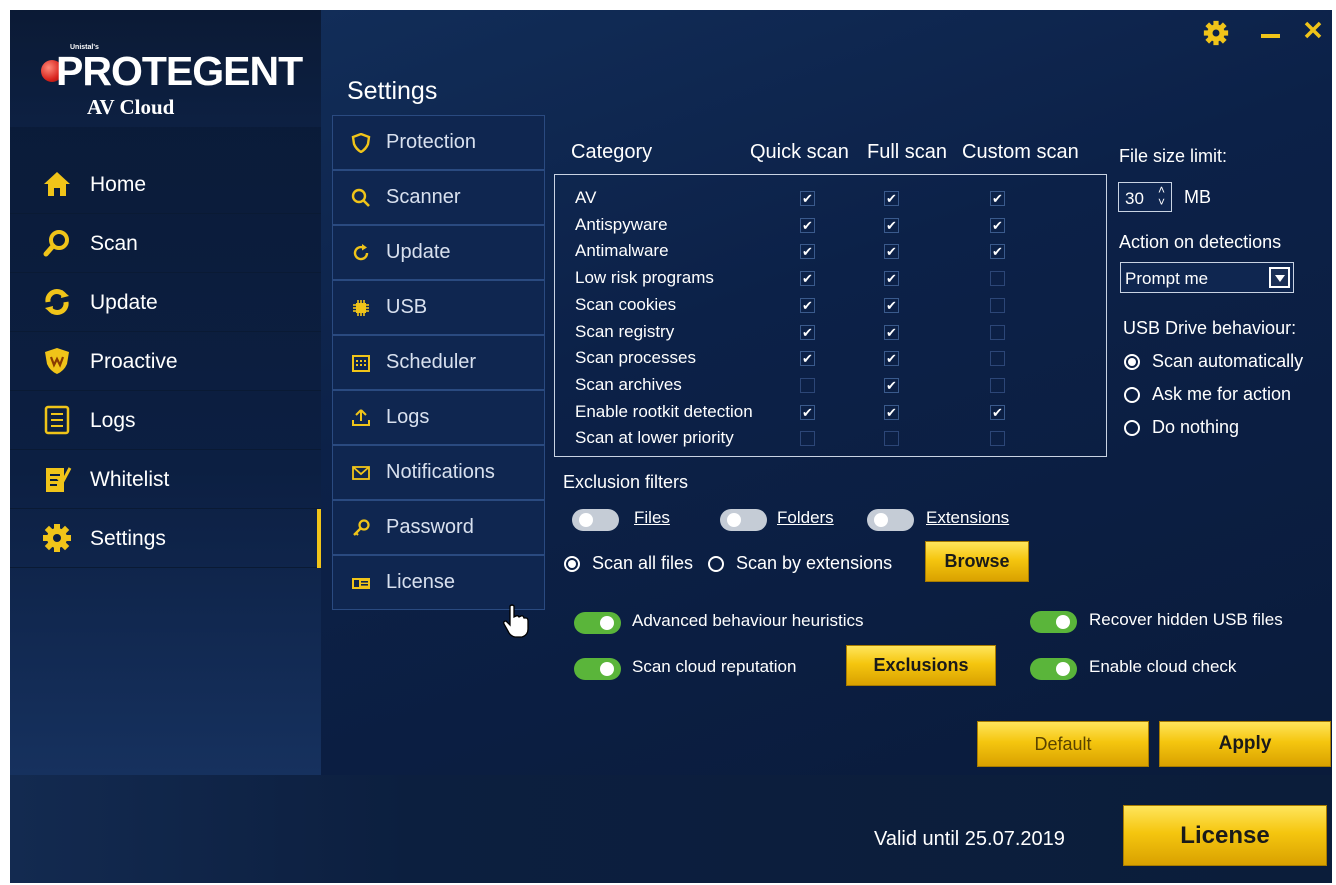 The image size is (1336, 885). I want to click on subnav-protection: Protection, so click(438, 142).